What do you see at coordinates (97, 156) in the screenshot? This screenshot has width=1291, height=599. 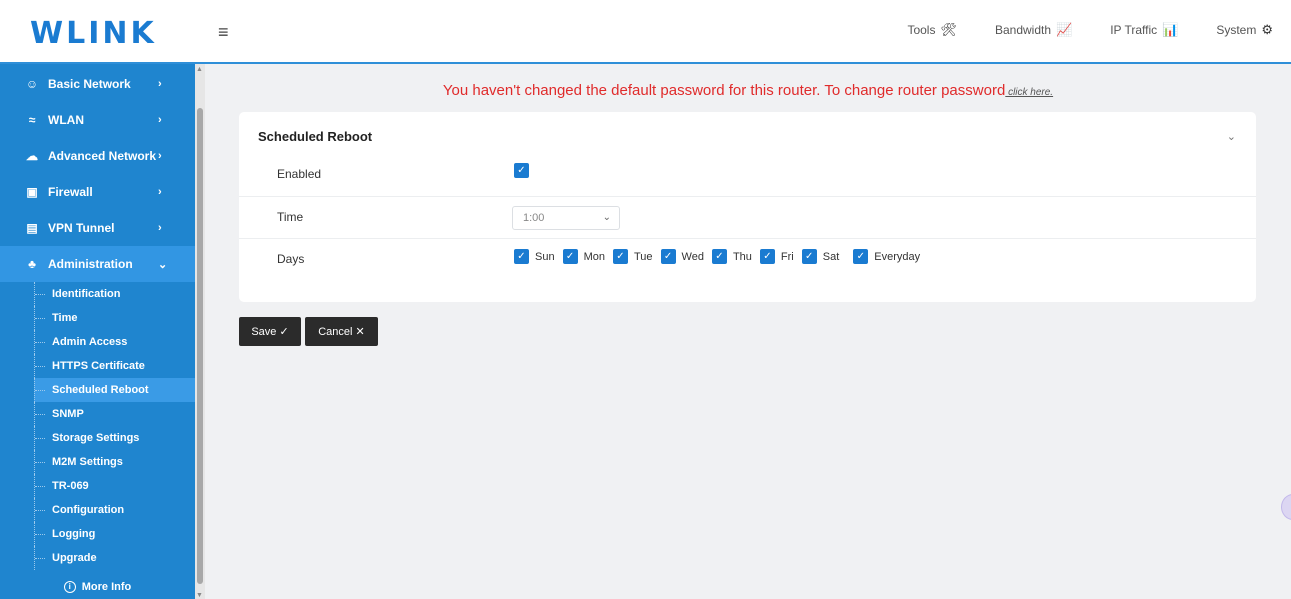 I see `sidebar-item-advanced-network: ☁ Advanced Network ›` at bounding box center [97, 156].